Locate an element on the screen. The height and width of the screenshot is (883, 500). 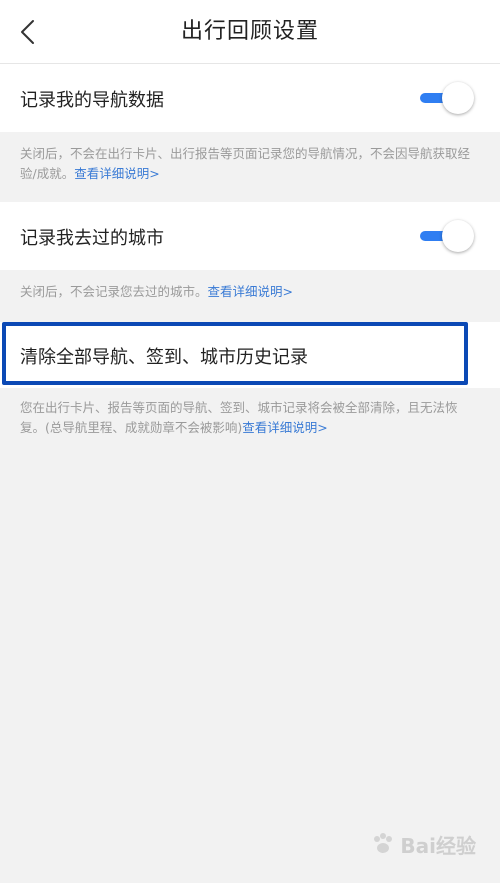
setting-label: 记录我去过的城市 is located at coordinates (92, 238).